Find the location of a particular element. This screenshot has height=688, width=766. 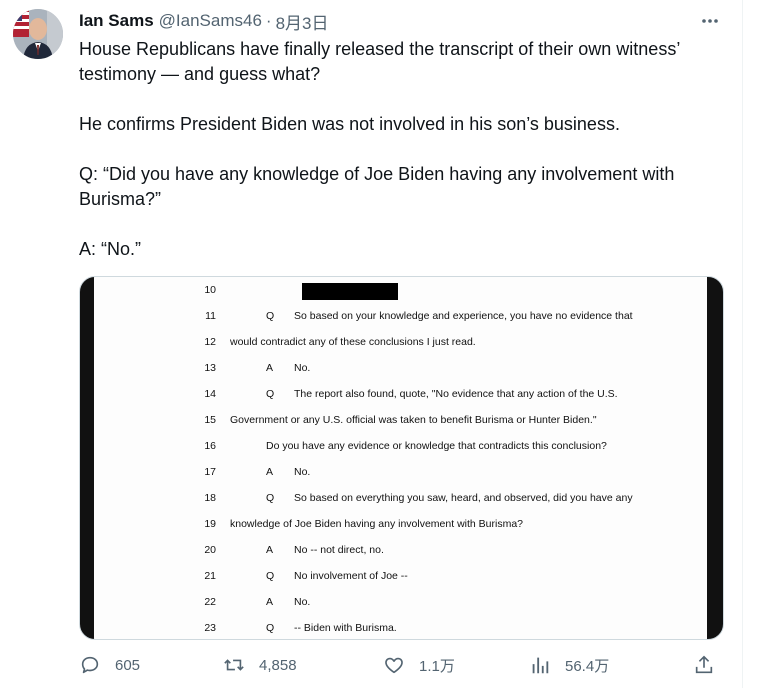

transcript-line: 13 A No. is located at coordinates (400, 369).